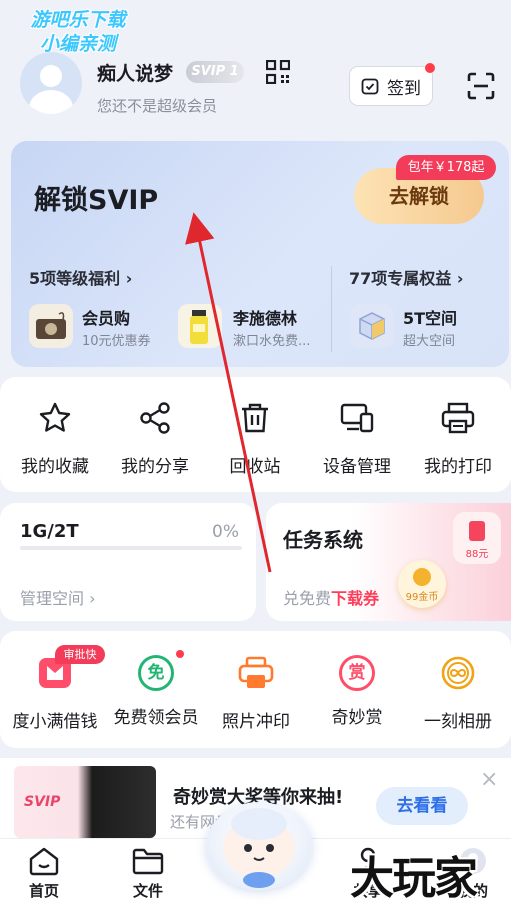 The height and width of the screenshot is (908, 511). Describe the element at coordinates (148, 861) in the screenshot. I see `folder-icon` at that location.